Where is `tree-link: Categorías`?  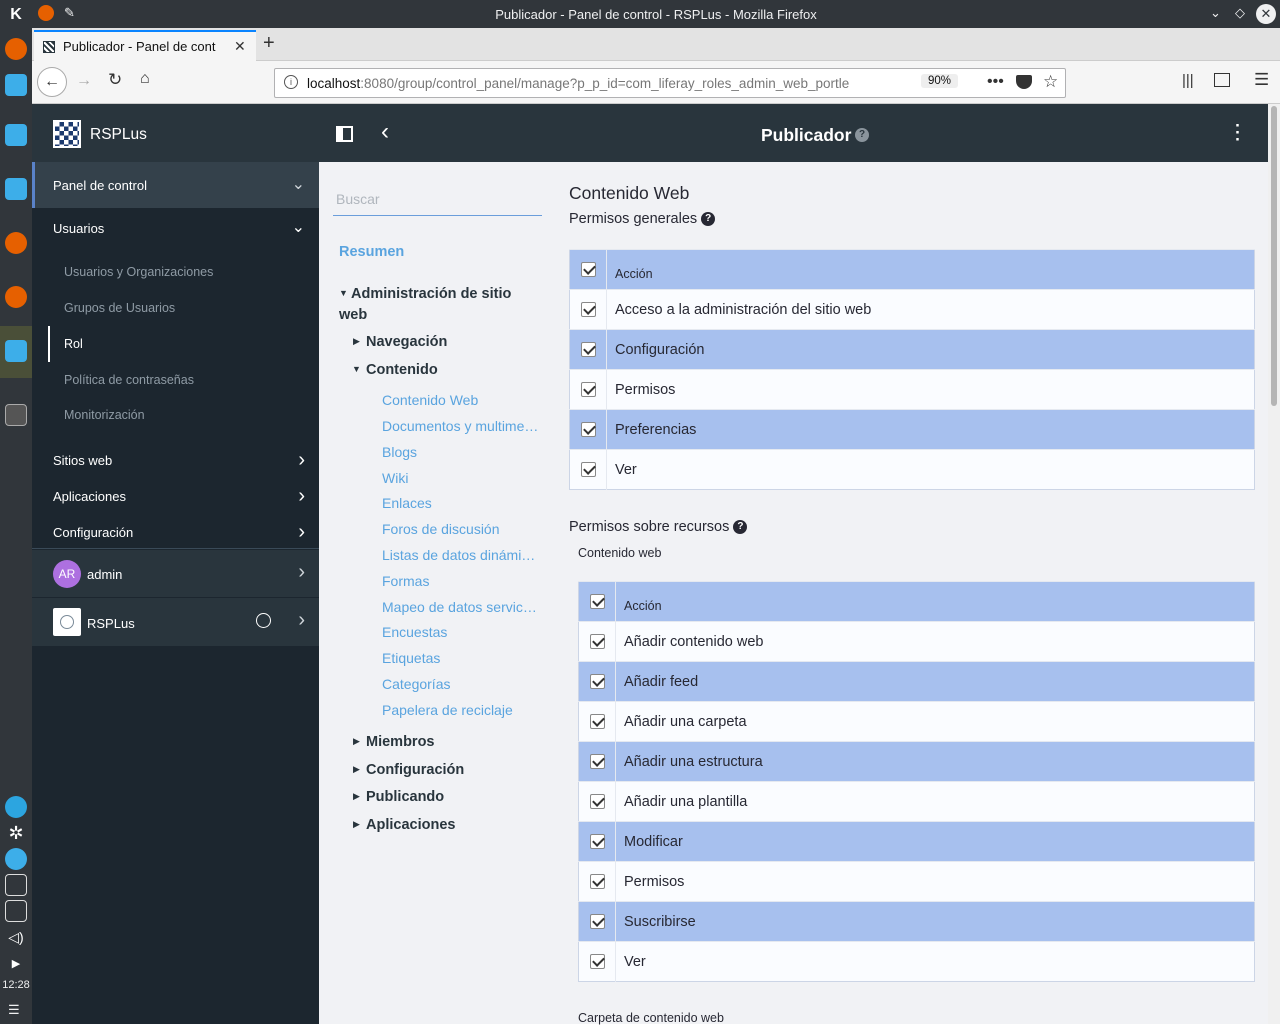 tree-link: Categorías is located at coordinates (416, 684).